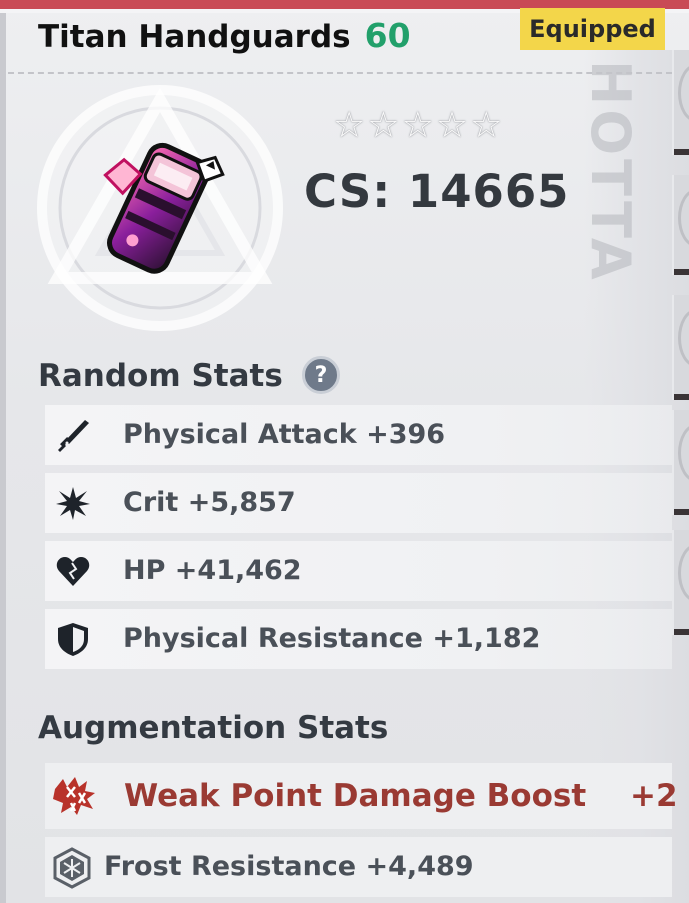  Describe the element at coordinates (284, 434) in the screenshot. I see `stat-label: Physical Attack +396` at that location.